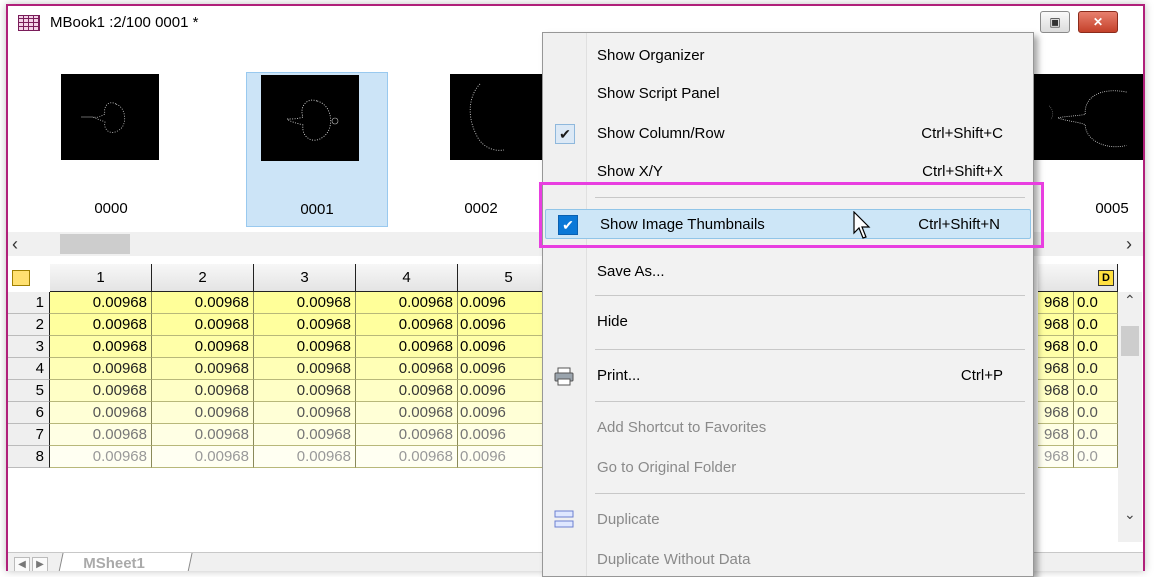  What do you see at coordinates (1130, 300) in the screenshot?
I see `scroll-up-icon: ⌃` at bounding box center [1130, 300].